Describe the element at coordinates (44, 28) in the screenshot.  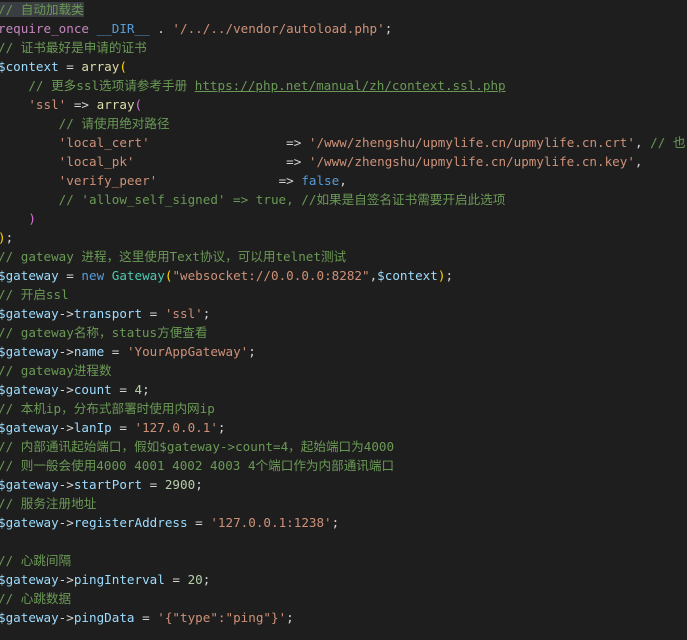
I see `code-token: require_once` at that location.